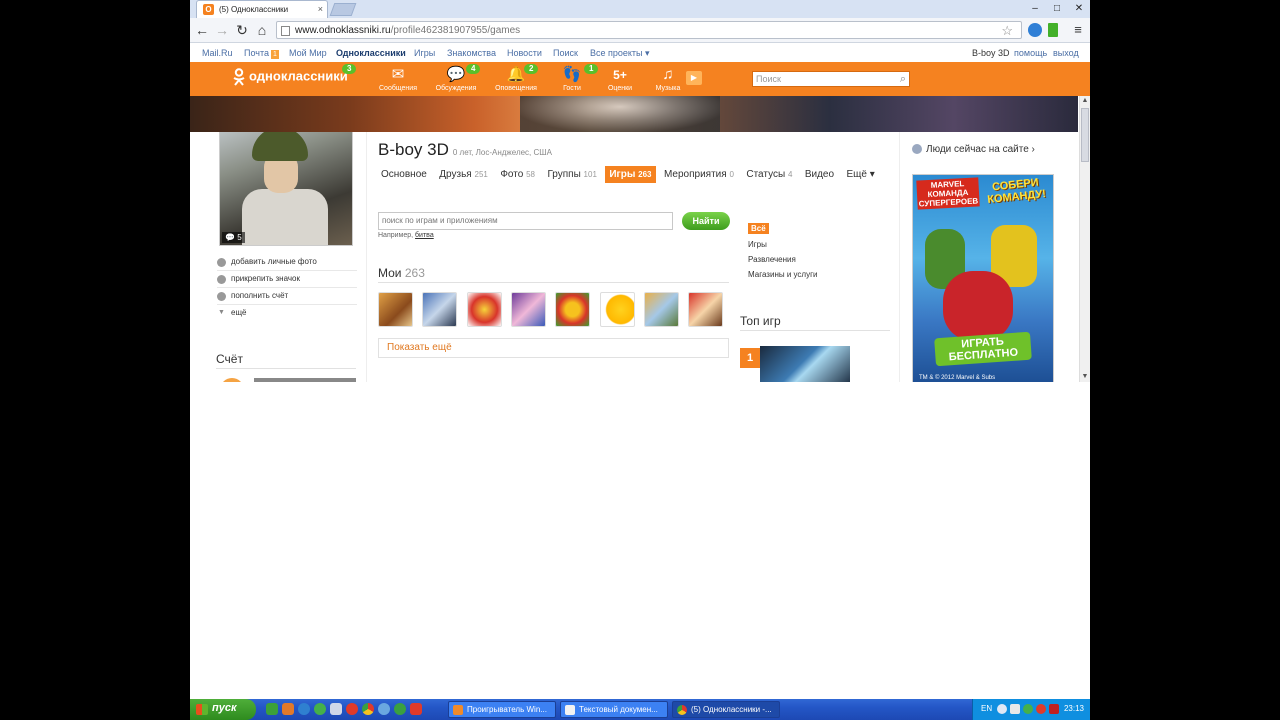 This screenshot has height=720, width=1280. Describe the element at coordinates (221, 262) in the screenshot. I see `camera-icon` at that location.